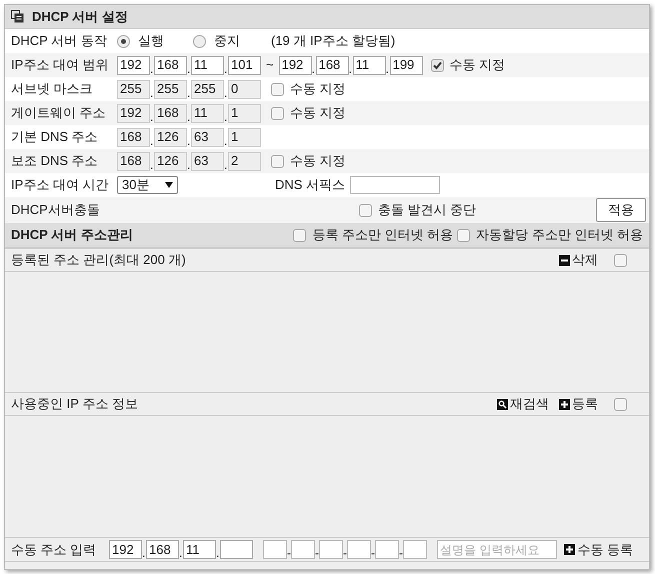  Describe the element at coordinates (52, 89) in the screenshot. I see `field-label: 서브넷 마스크` at that location.